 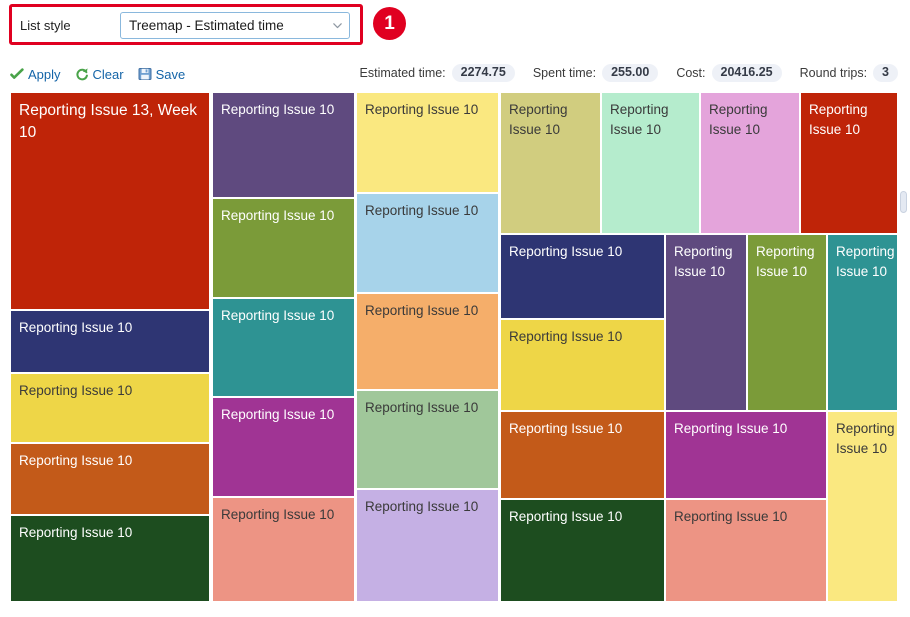 What do you see at coordinates (402, 73) in the screenshot?
I see `stat-label: Estimated time:` at bounding box center [402, 73].